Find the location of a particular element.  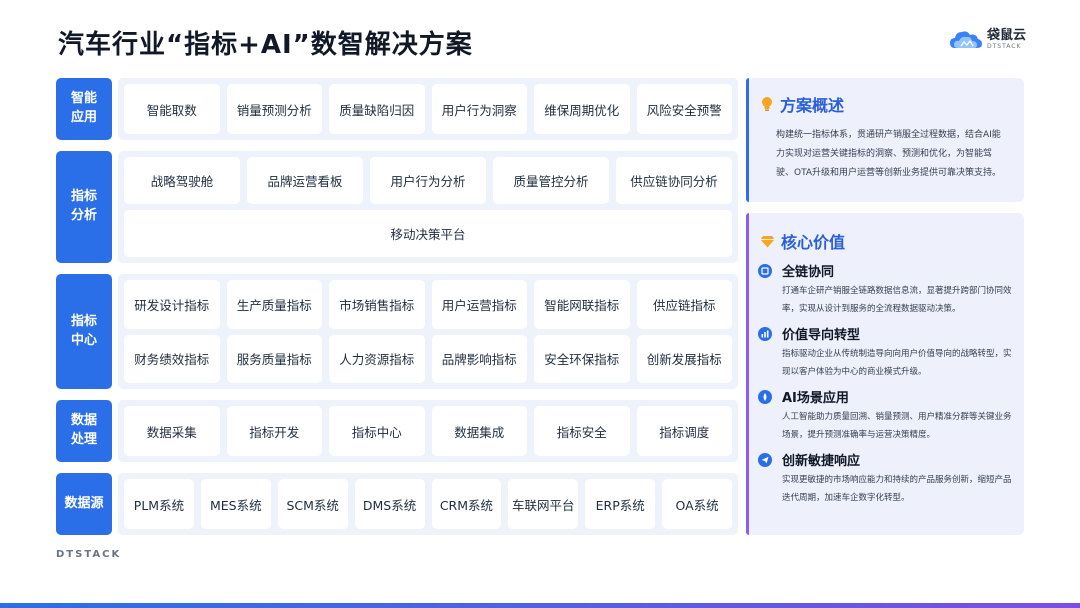

cell-metric-dev: 指标开发 is located at coordinates (274, 431).